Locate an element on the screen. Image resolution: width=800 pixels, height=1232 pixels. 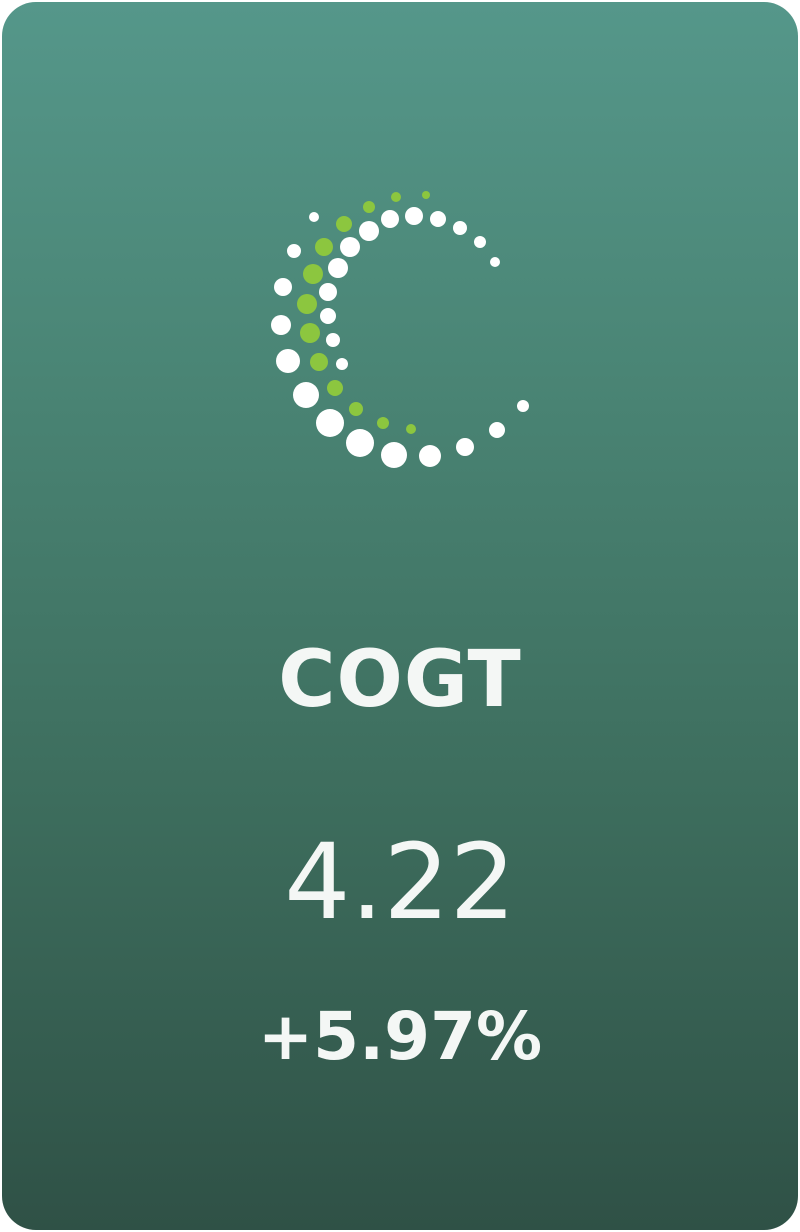
price-change-percent: +5.97% is located at coordinates (400, 1036).